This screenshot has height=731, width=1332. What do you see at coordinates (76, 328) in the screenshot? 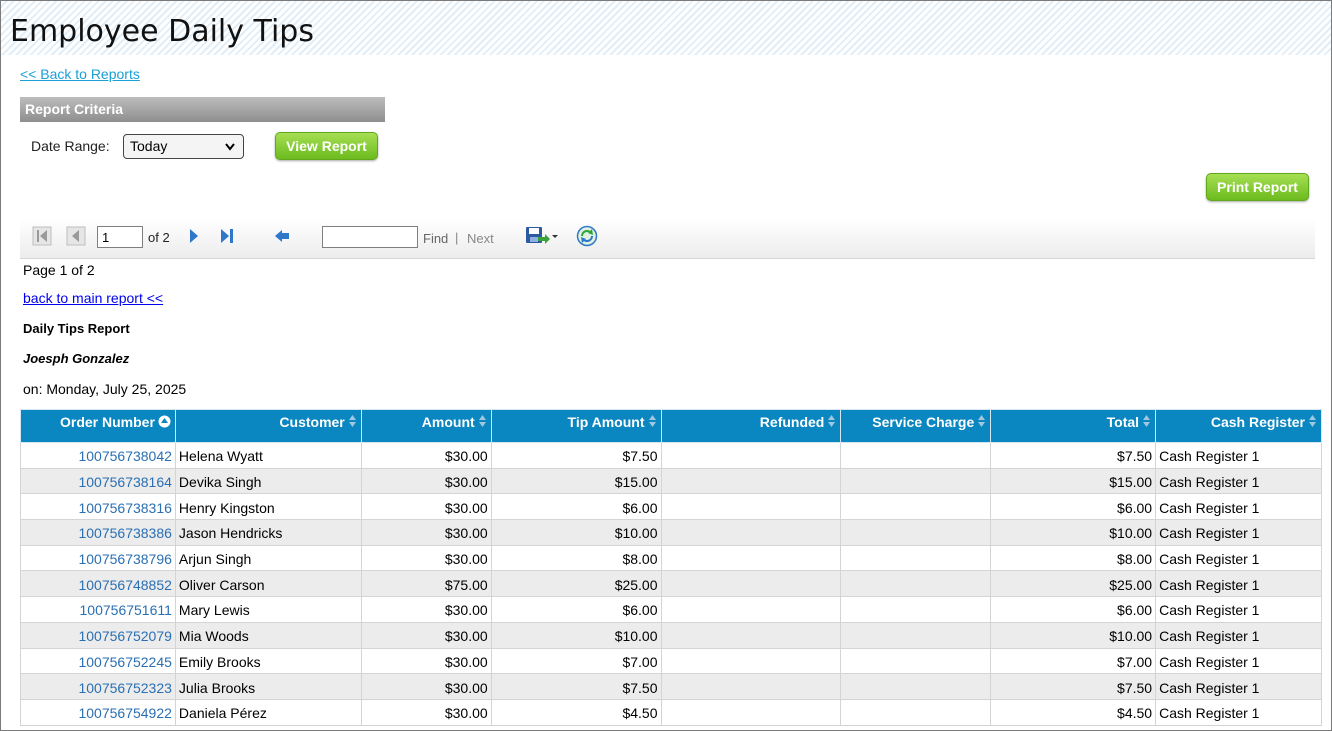
I see `report-title: Daily Tips Report` at bounding box center [76, 328].